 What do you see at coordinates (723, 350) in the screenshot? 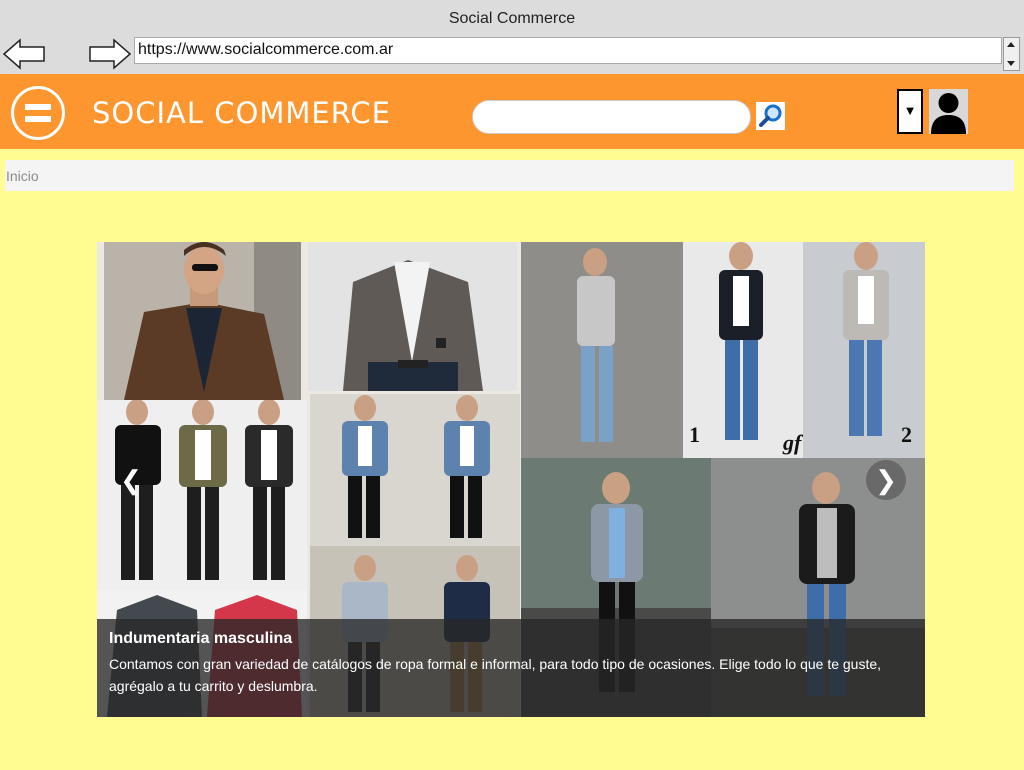
I see `carousel-photo-street-collage: 1 gf 2` at bounding box center [723, 350].